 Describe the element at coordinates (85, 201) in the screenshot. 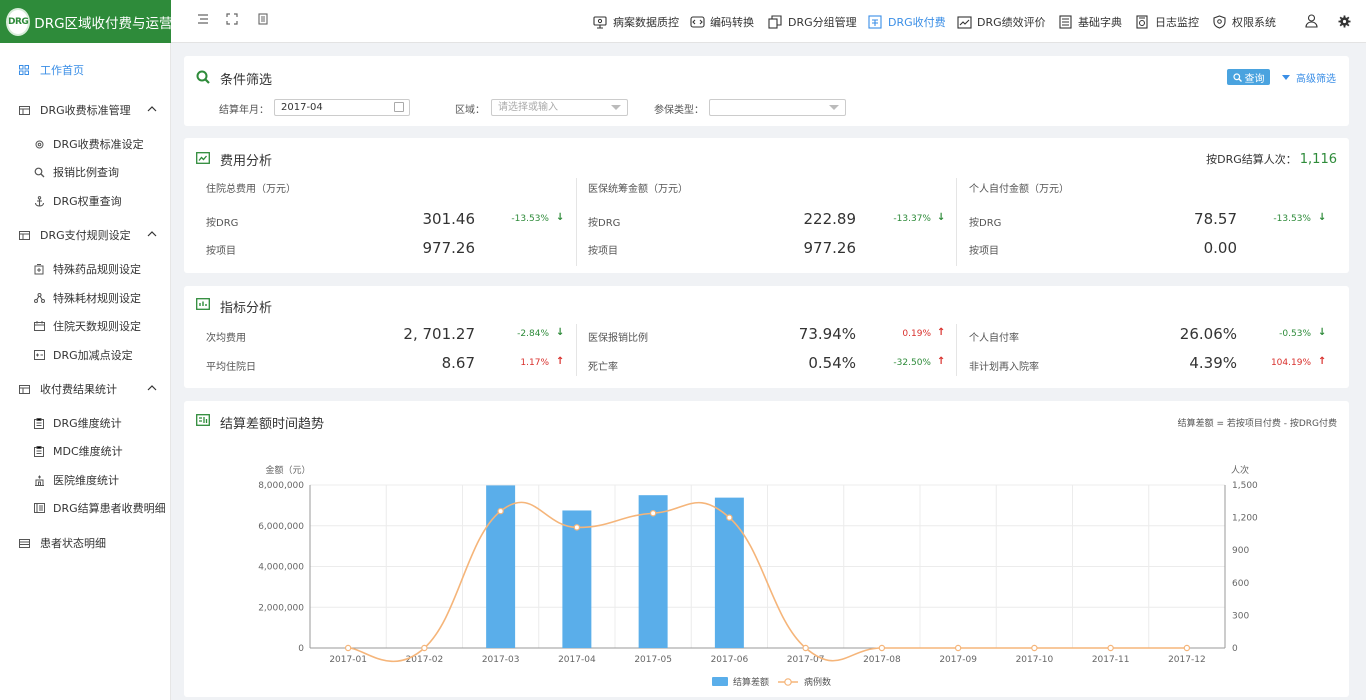

I see `sidebar-item-drg-weight: DRG权重查询` at that location.